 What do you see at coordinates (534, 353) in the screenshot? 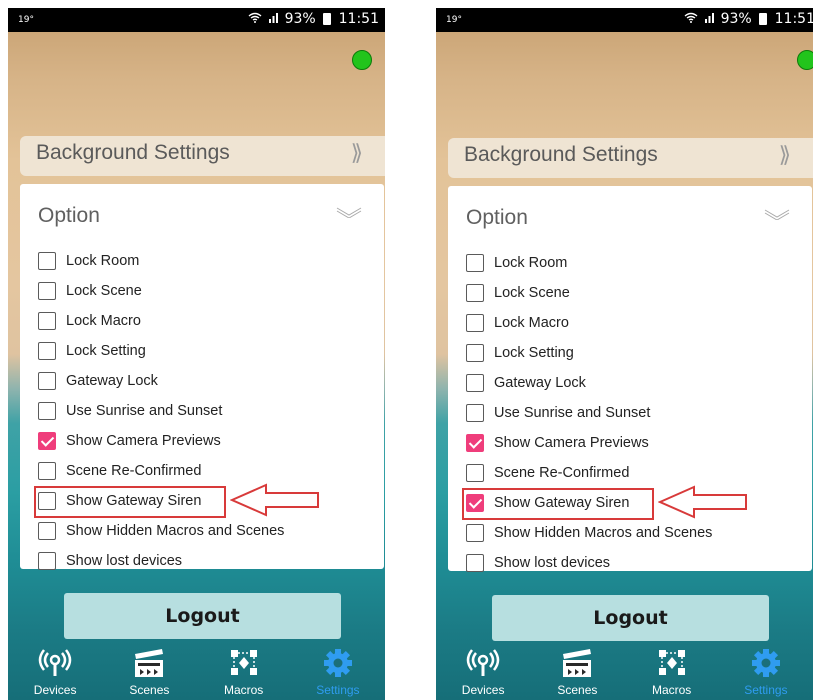
I see `option-label: Lock Setting` at bounding box center [534, 353].